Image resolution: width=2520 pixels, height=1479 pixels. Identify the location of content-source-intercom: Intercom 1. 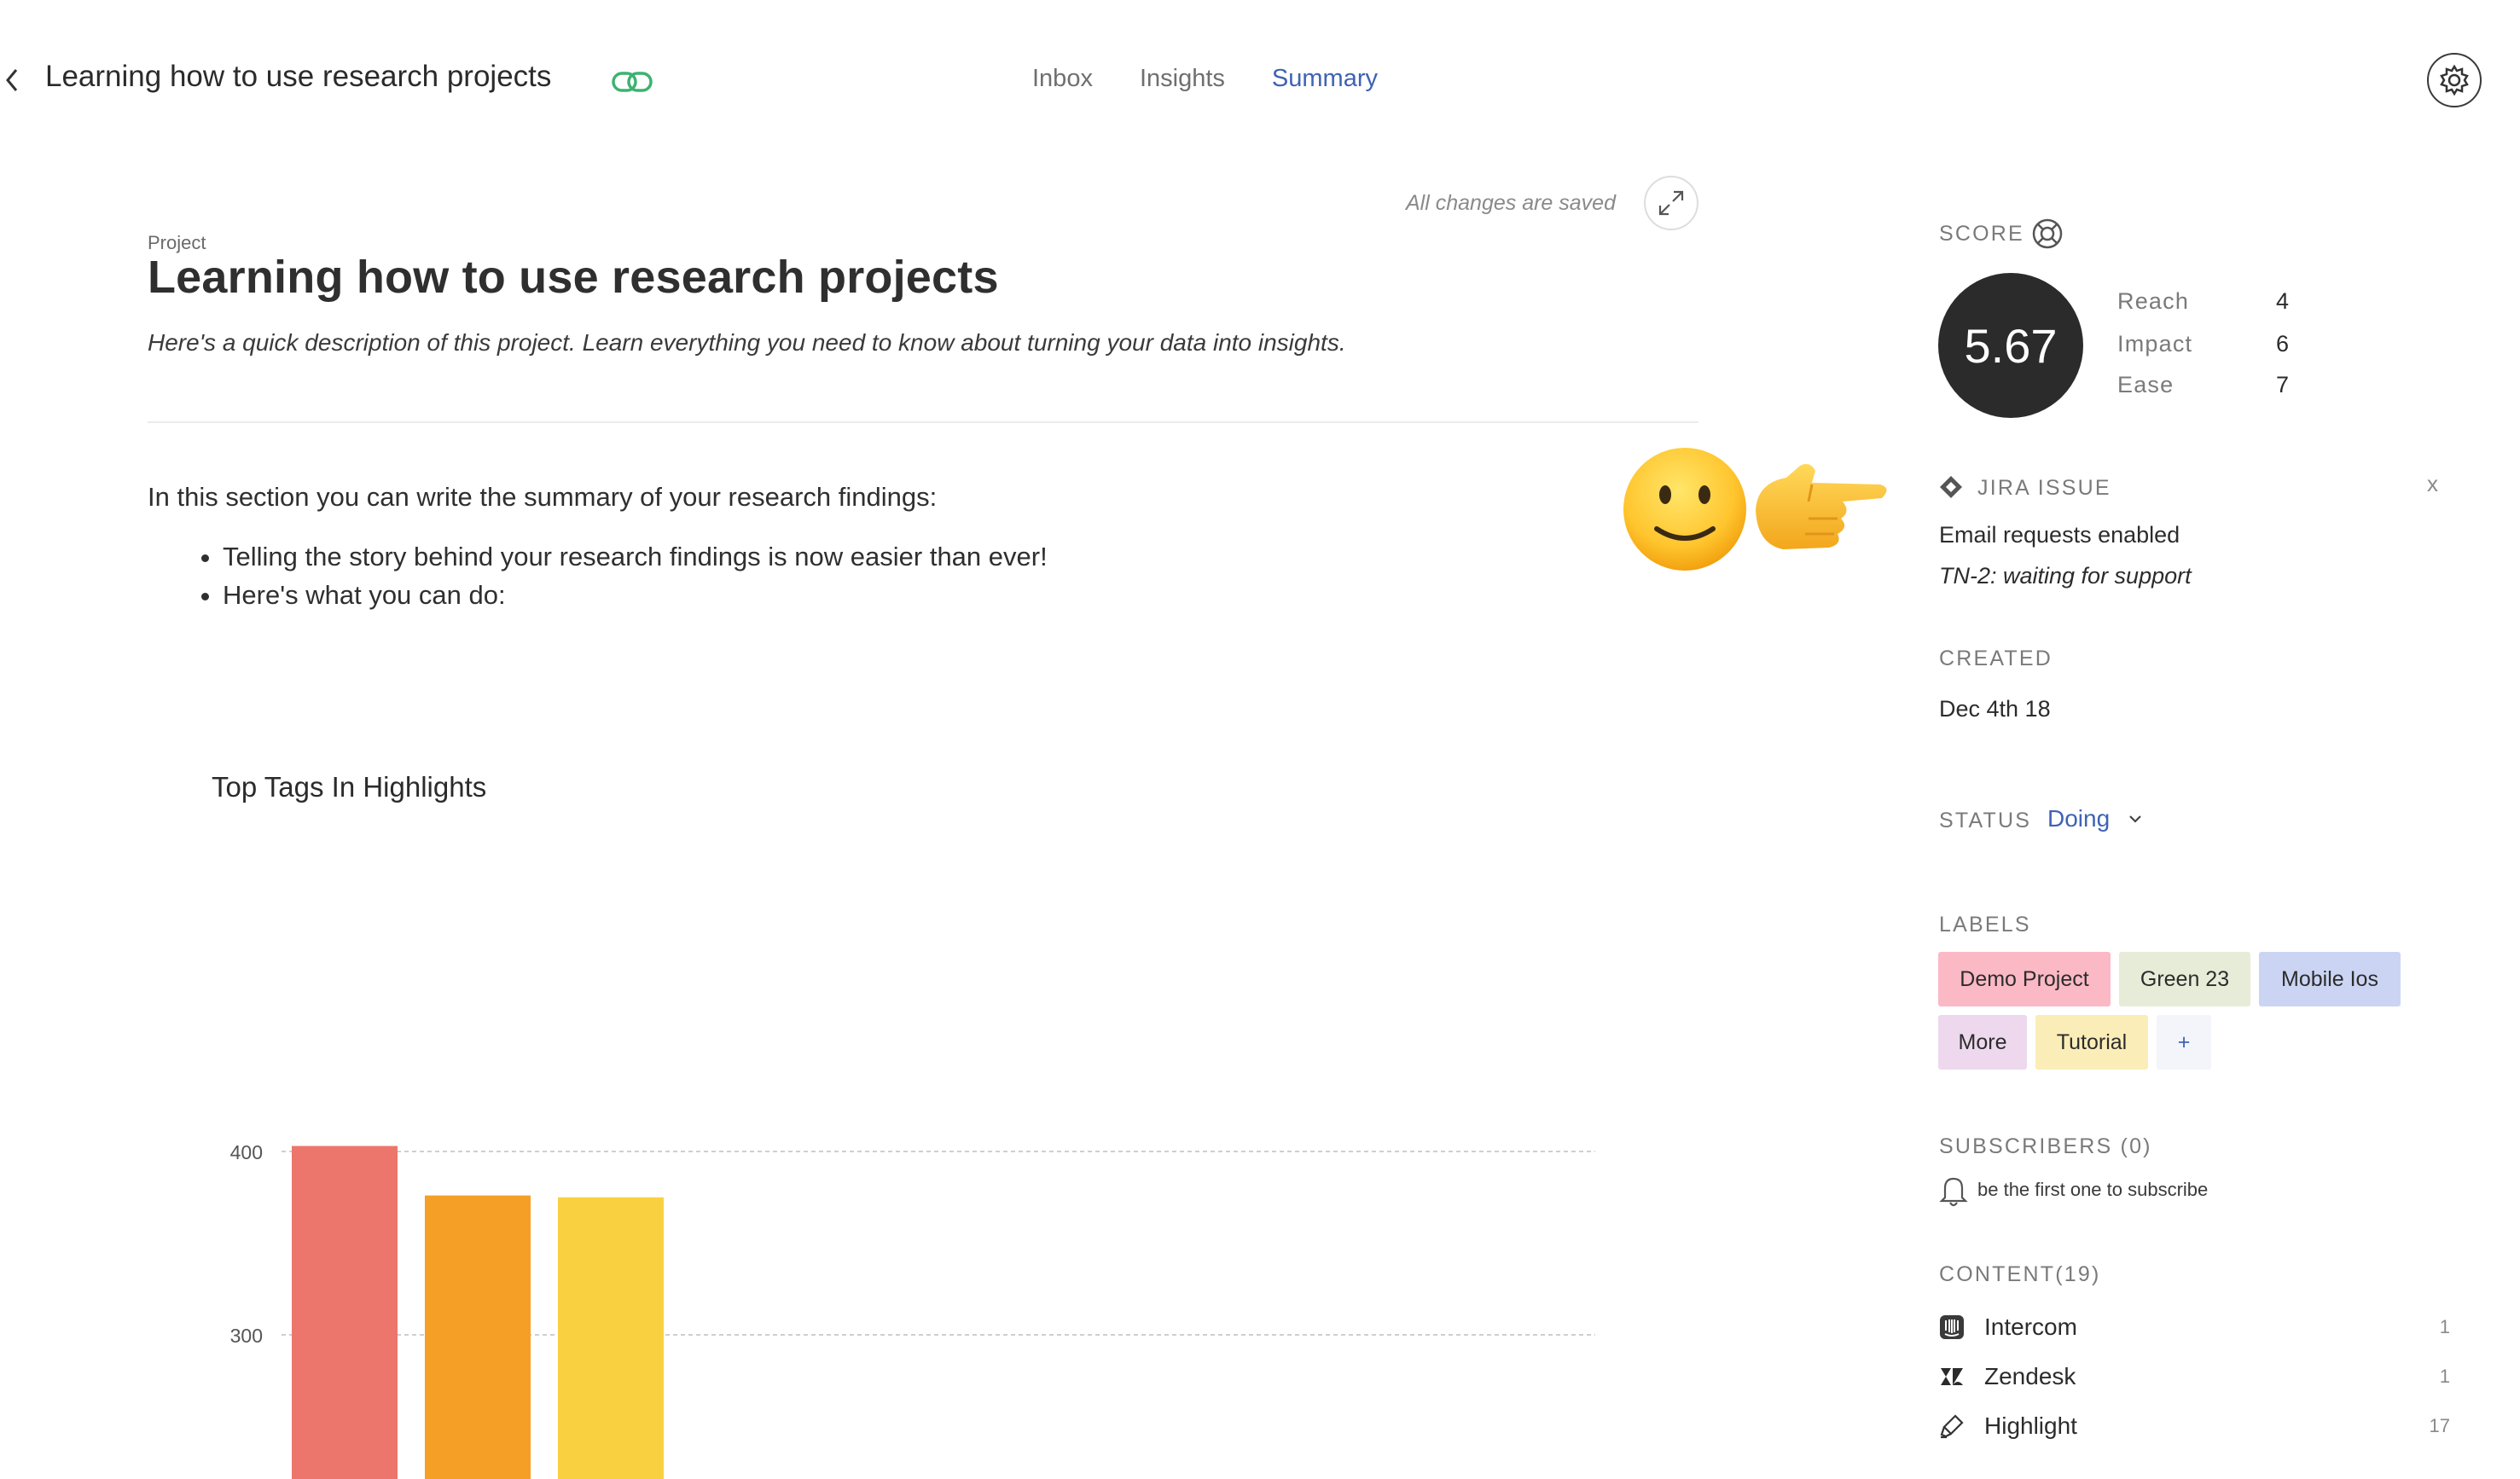
(2194, 1327).